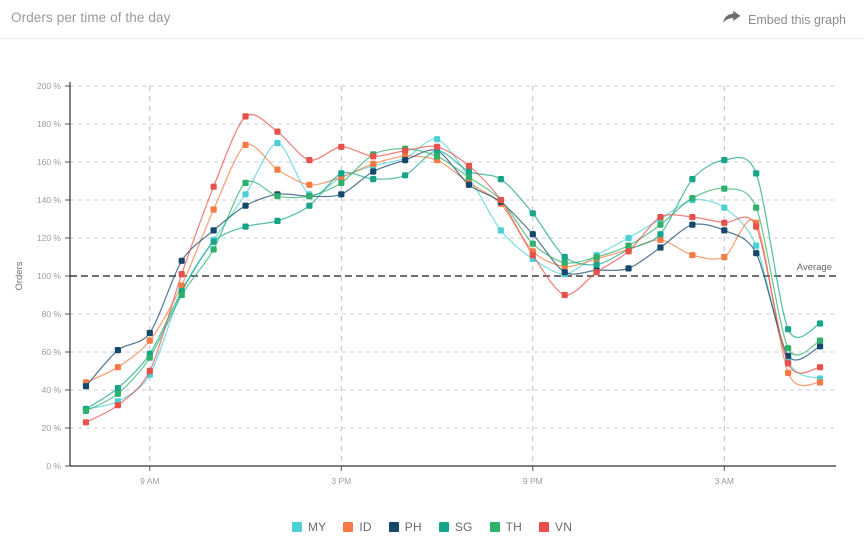  I want to click on data-point-th: TH: 90 %, so click(181, 295).